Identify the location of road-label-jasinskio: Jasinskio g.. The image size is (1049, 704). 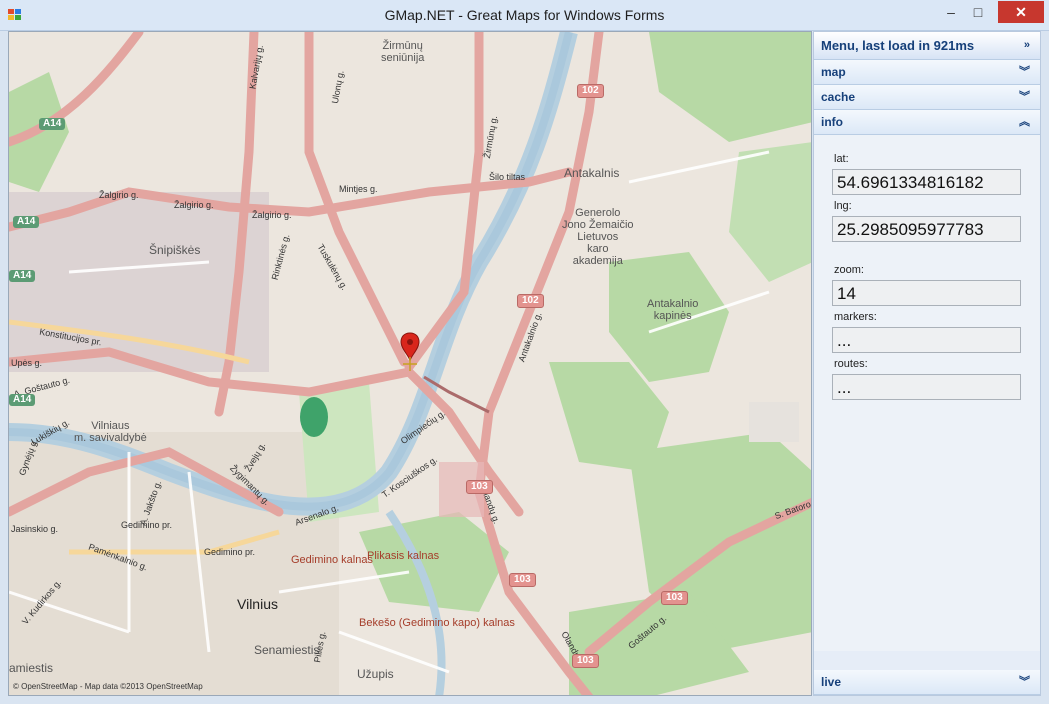
(35, 529).